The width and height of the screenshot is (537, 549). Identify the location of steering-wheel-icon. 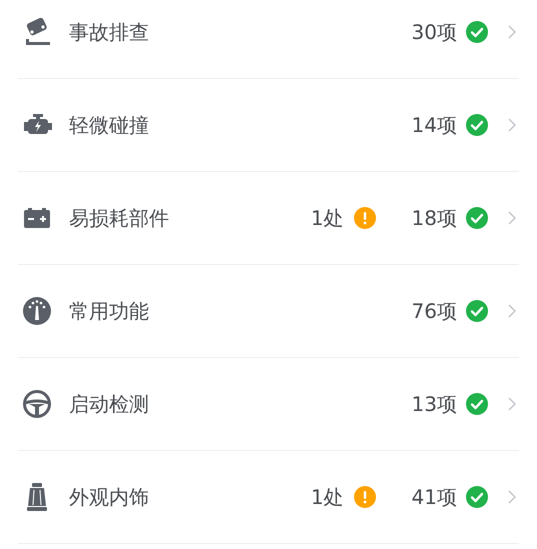
(37, 404).